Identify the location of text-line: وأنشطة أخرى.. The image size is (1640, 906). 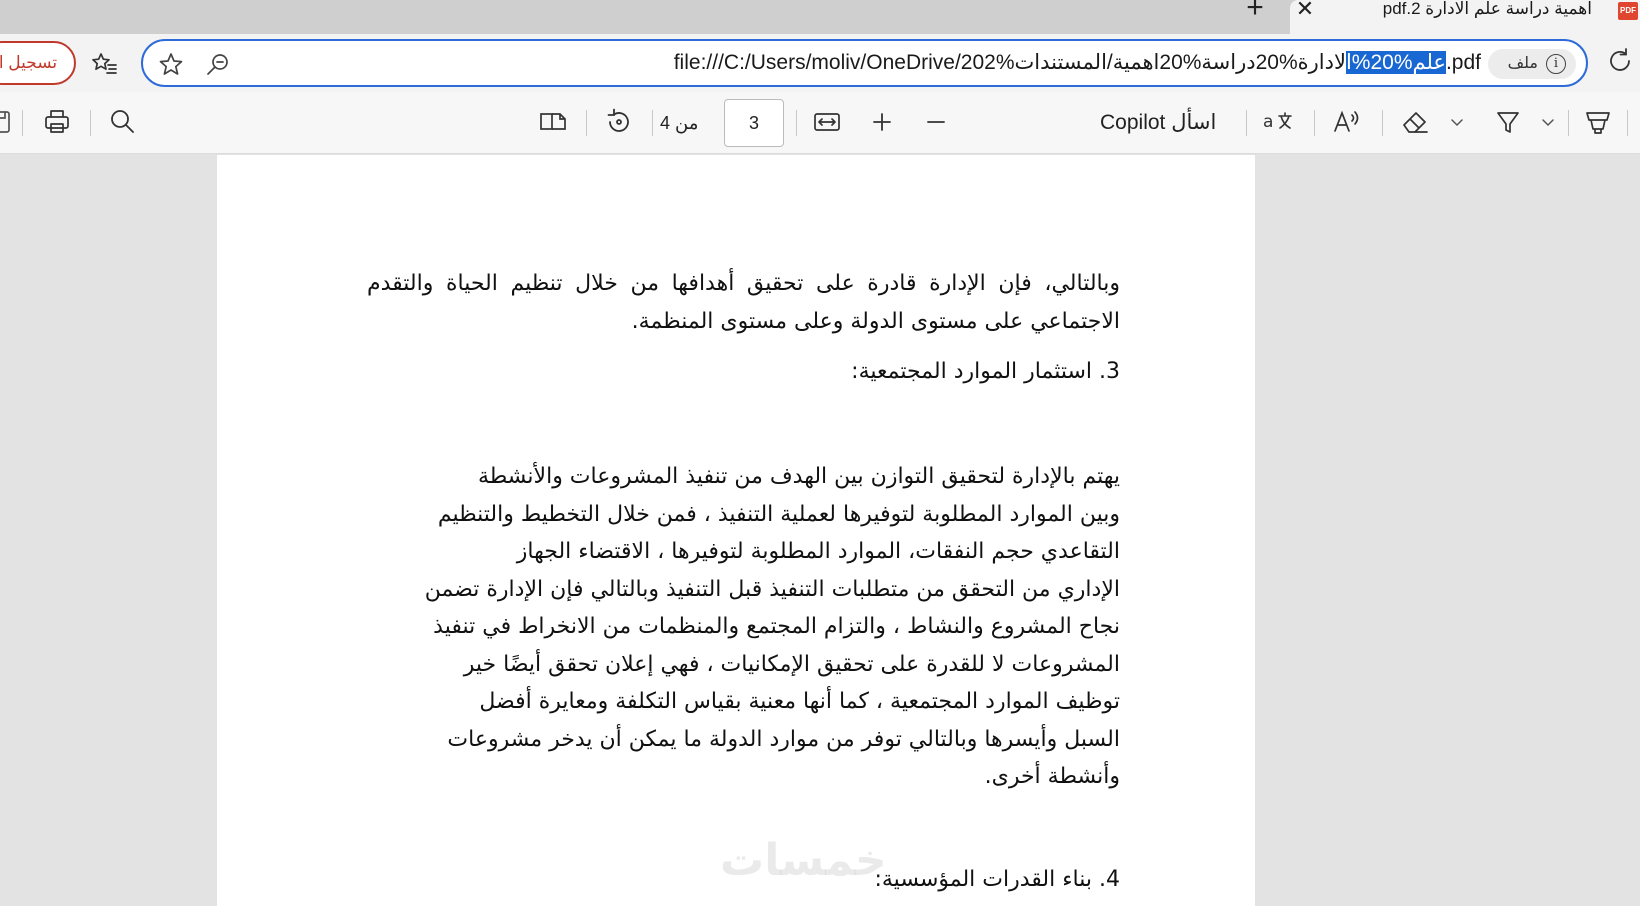
(1052, 776).